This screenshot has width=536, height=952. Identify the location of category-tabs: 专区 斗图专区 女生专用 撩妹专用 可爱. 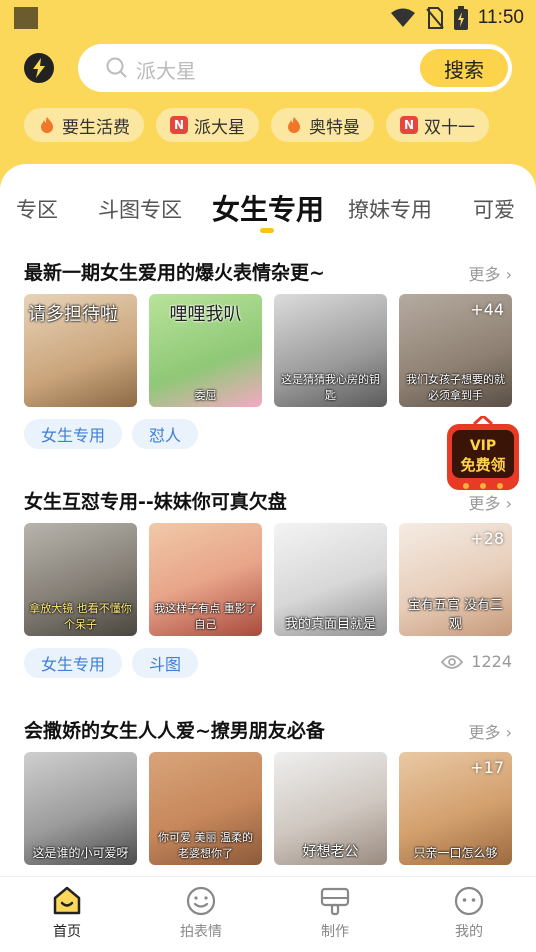
(268, 209).